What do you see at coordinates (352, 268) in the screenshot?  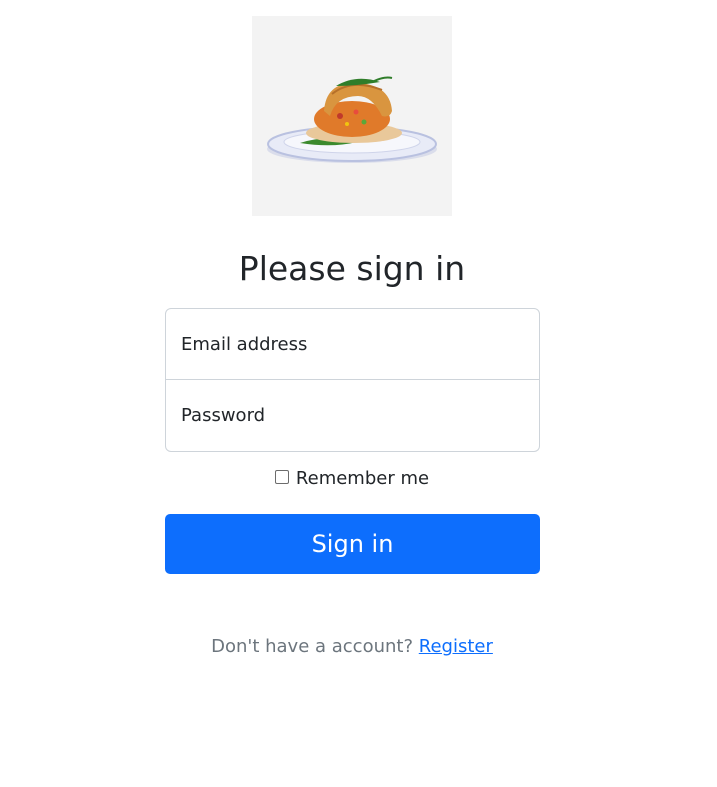 I see `page-title: Please sign in` at bounding box center [352, 268].